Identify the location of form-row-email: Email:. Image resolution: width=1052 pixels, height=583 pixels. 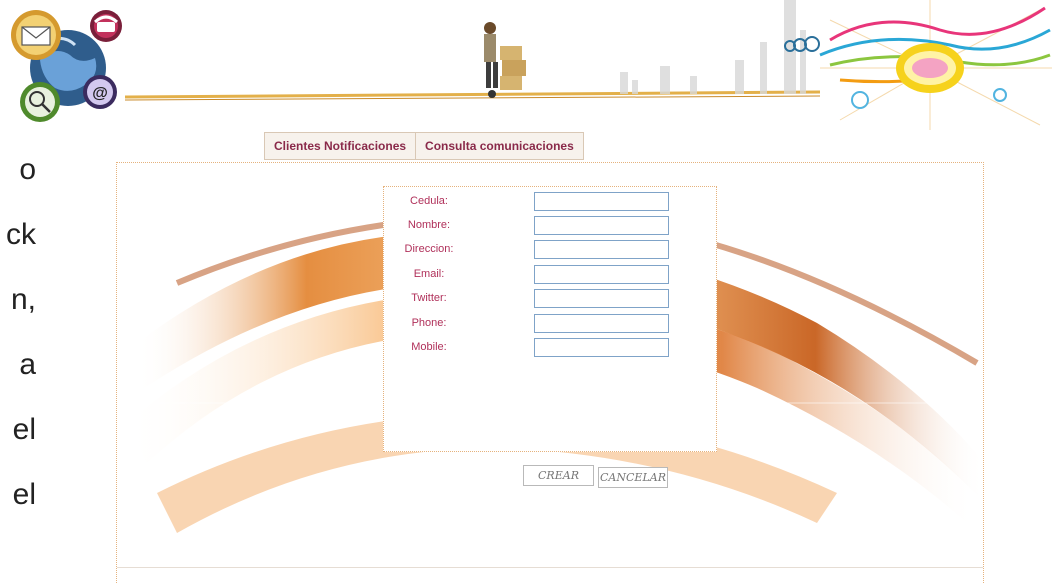
(551, 275).